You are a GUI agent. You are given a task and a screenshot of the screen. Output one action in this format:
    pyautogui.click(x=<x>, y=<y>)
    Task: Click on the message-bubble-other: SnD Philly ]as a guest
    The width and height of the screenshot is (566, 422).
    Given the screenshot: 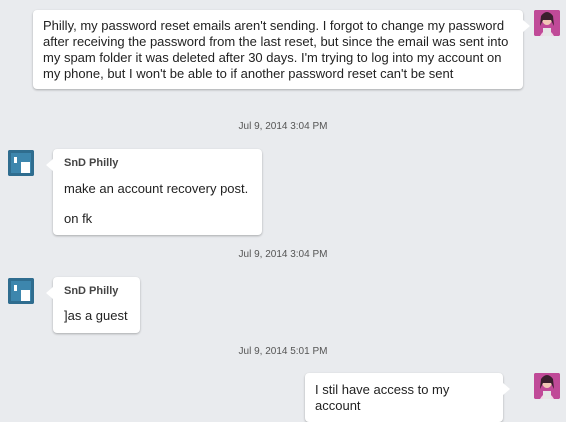 What is the action you would take?
    pyautogui.click(x=93, y=305)
    